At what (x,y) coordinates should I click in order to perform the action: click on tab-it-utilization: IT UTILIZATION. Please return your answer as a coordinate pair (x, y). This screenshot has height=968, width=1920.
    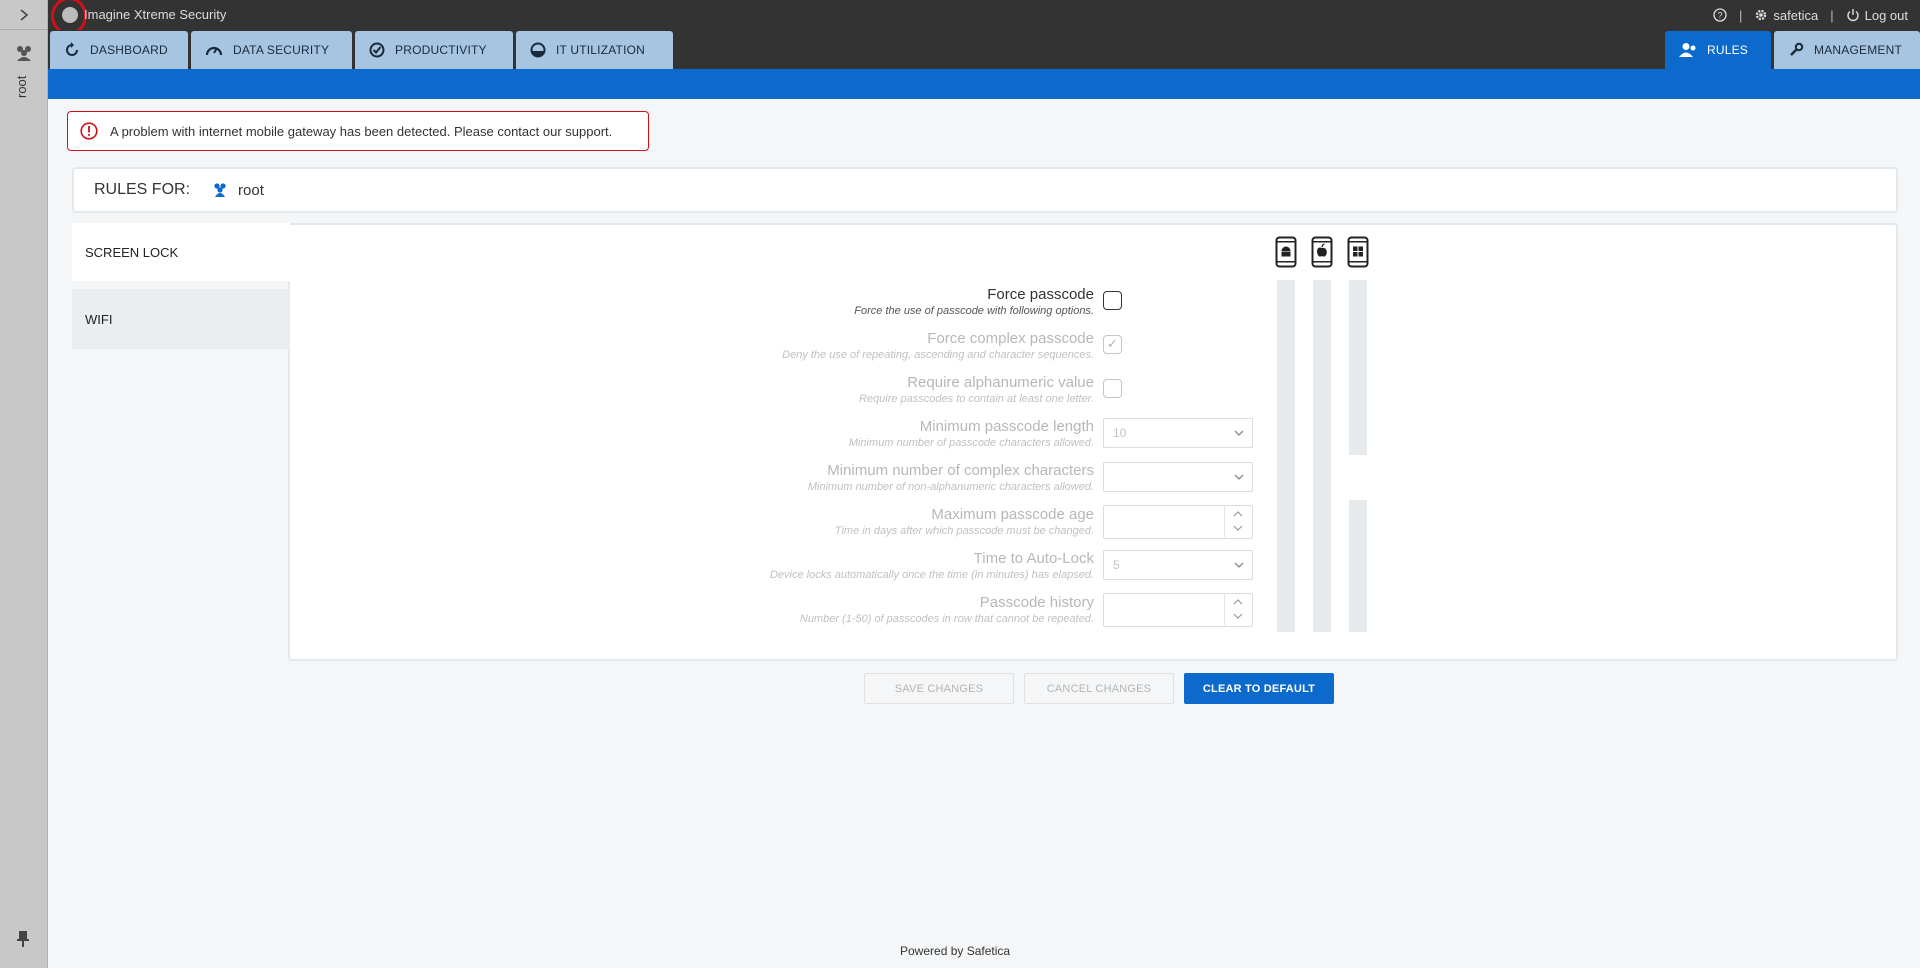
    Looking at the image, I should click on (594, 50).